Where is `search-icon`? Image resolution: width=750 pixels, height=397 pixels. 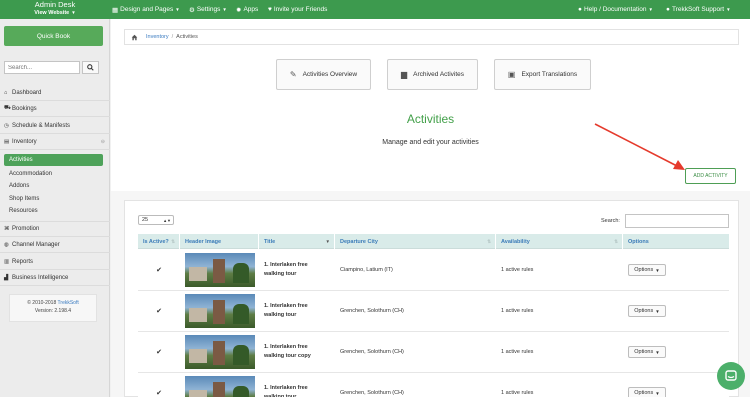
search-icon is located at coordinates (90, 67).